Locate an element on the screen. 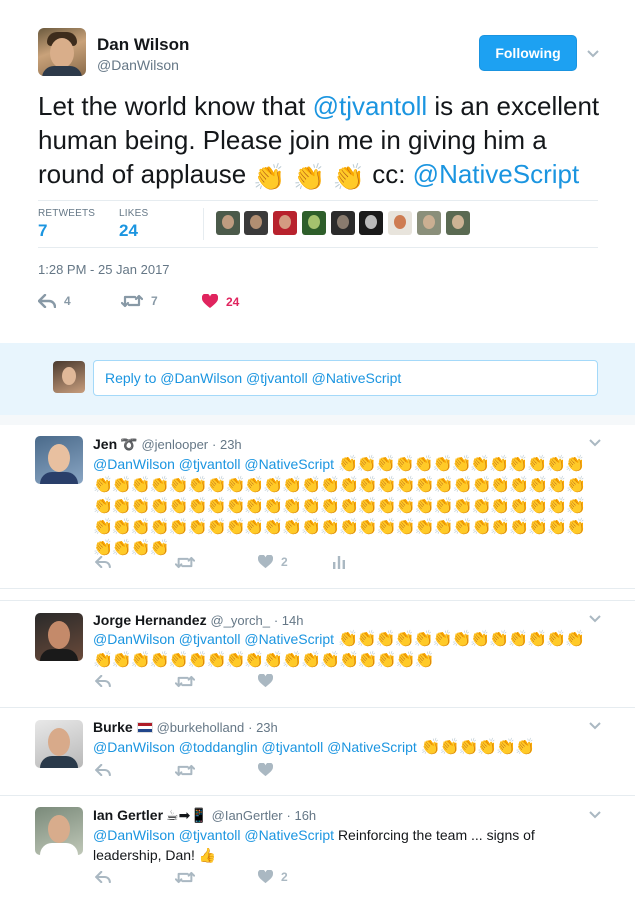 Image resolution: width=635 pixels, height=898 pixels. author-name: Dan Wilson is located at coordinates (143, 45).